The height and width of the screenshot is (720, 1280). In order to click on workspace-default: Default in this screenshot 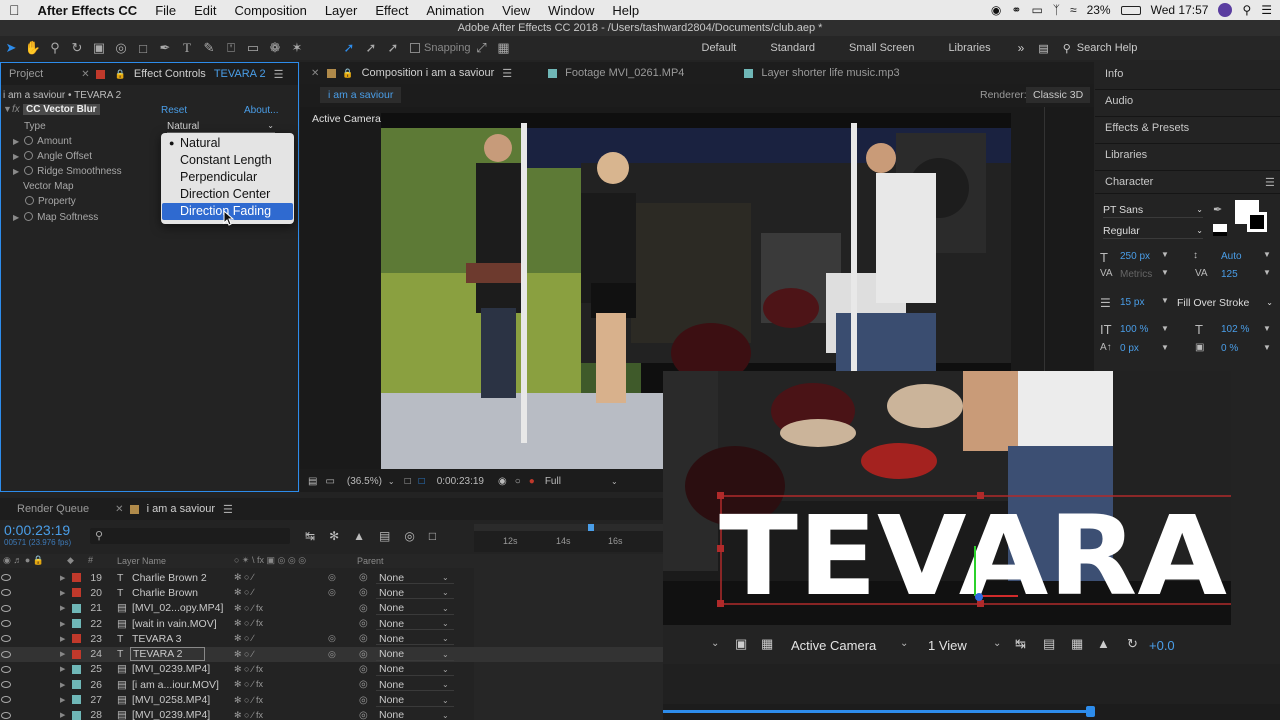, I will do `click(719, 48)`.